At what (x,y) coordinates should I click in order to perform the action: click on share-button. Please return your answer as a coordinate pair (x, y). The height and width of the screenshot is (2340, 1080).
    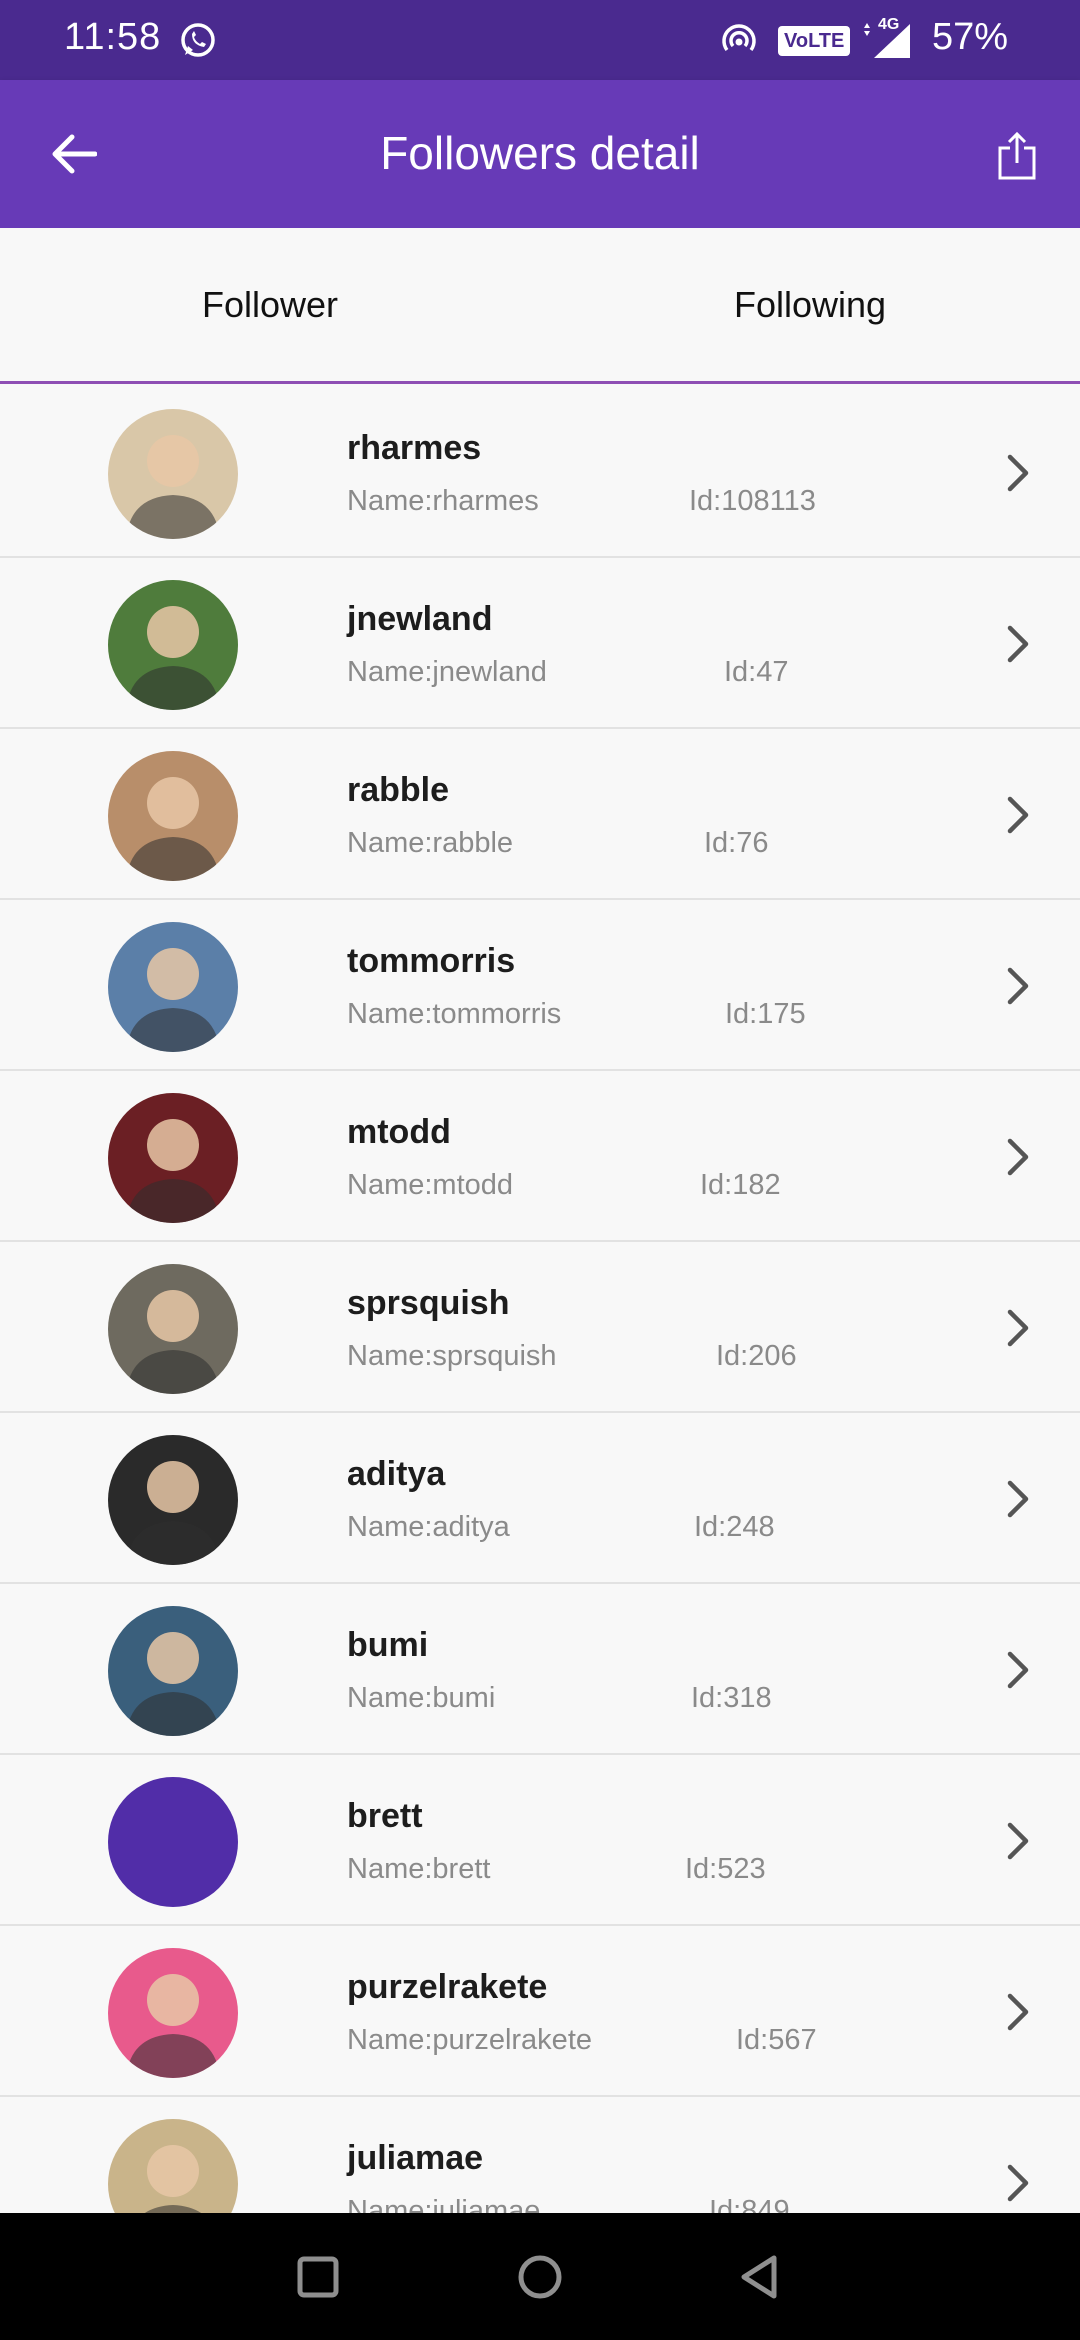
    Looking at the image, I should click on (1017, 156).